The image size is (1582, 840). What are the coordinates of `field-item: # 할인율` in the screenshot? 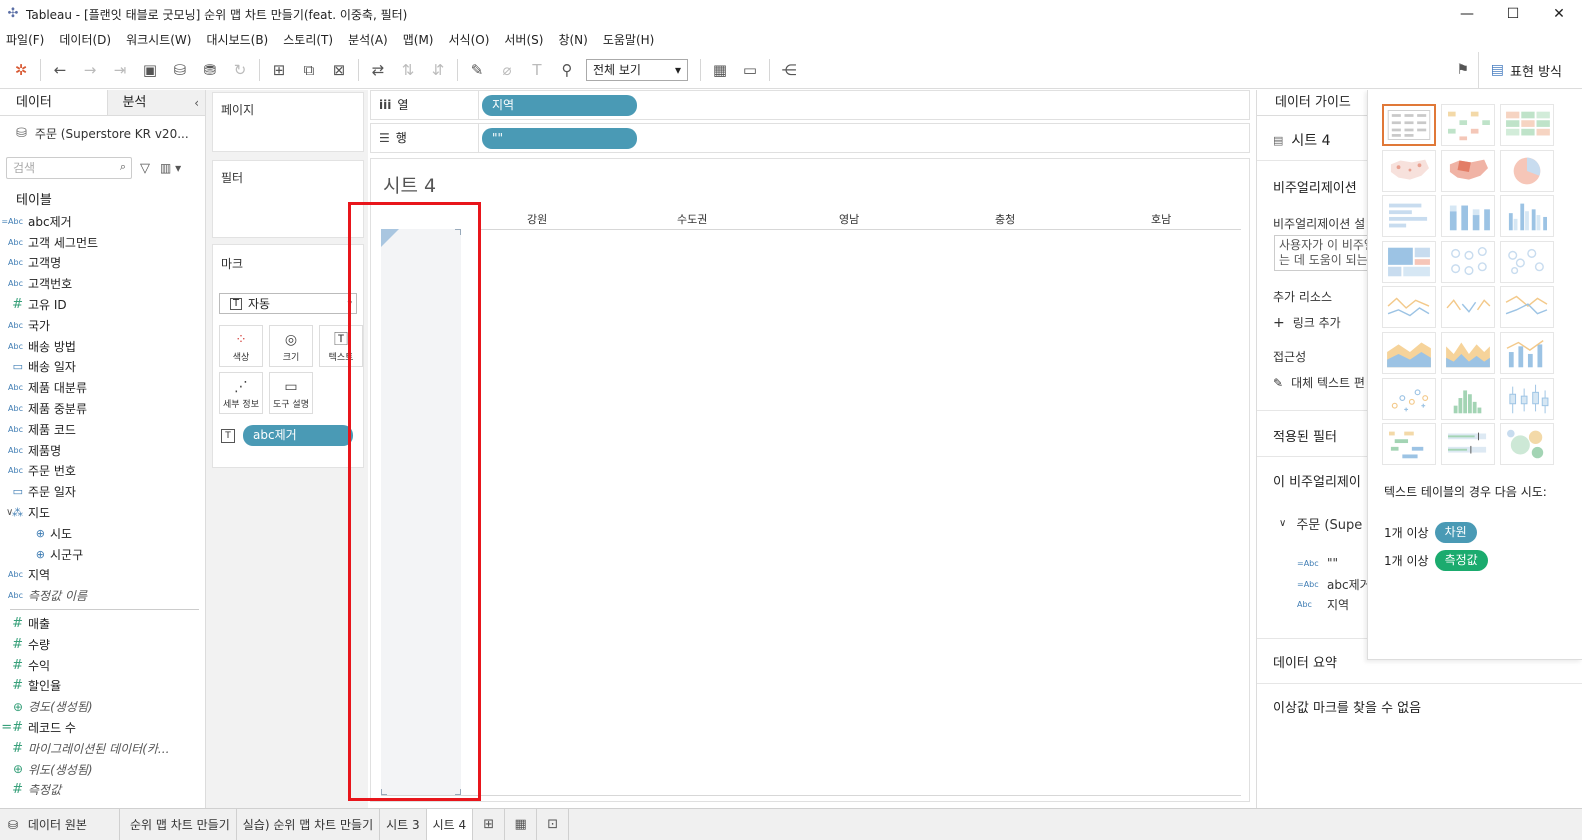 It's located at (102, 686).